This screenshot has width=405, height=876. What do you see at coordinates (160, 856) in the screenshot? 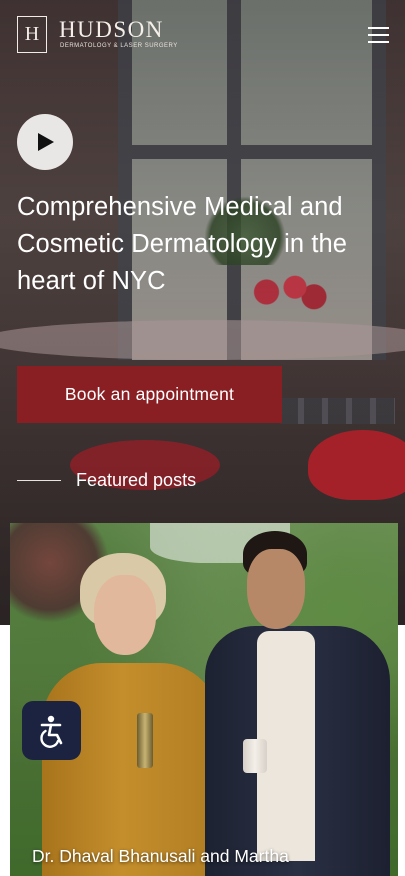
I see `post-caption: Dr. Dhaval Bhanusali and Martha` at bounding box center [160, 856].